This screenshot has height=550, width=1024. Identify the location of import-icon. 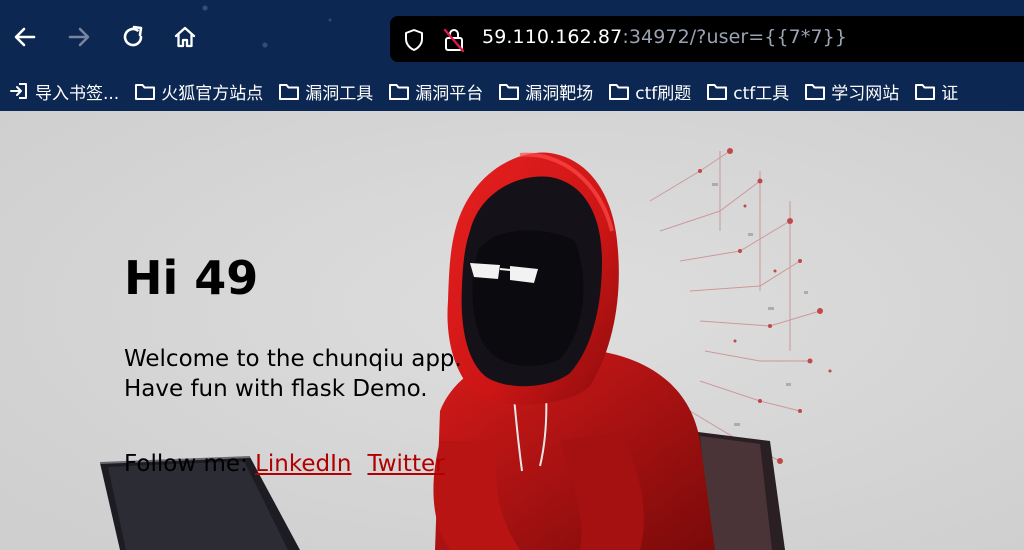
(18, 91).